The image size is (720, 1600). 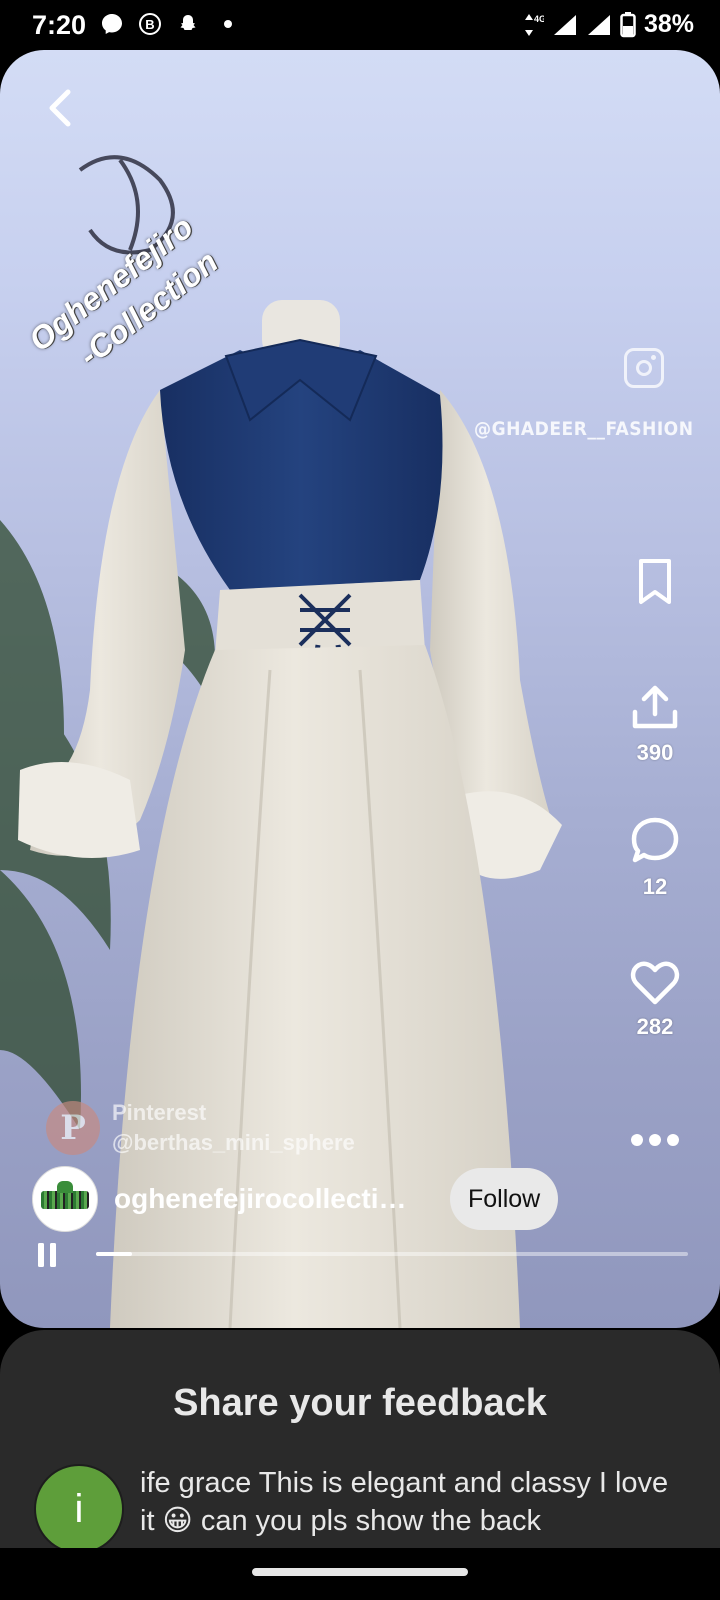 I want to click on creator-avatar, so click(x=65, y=1199).